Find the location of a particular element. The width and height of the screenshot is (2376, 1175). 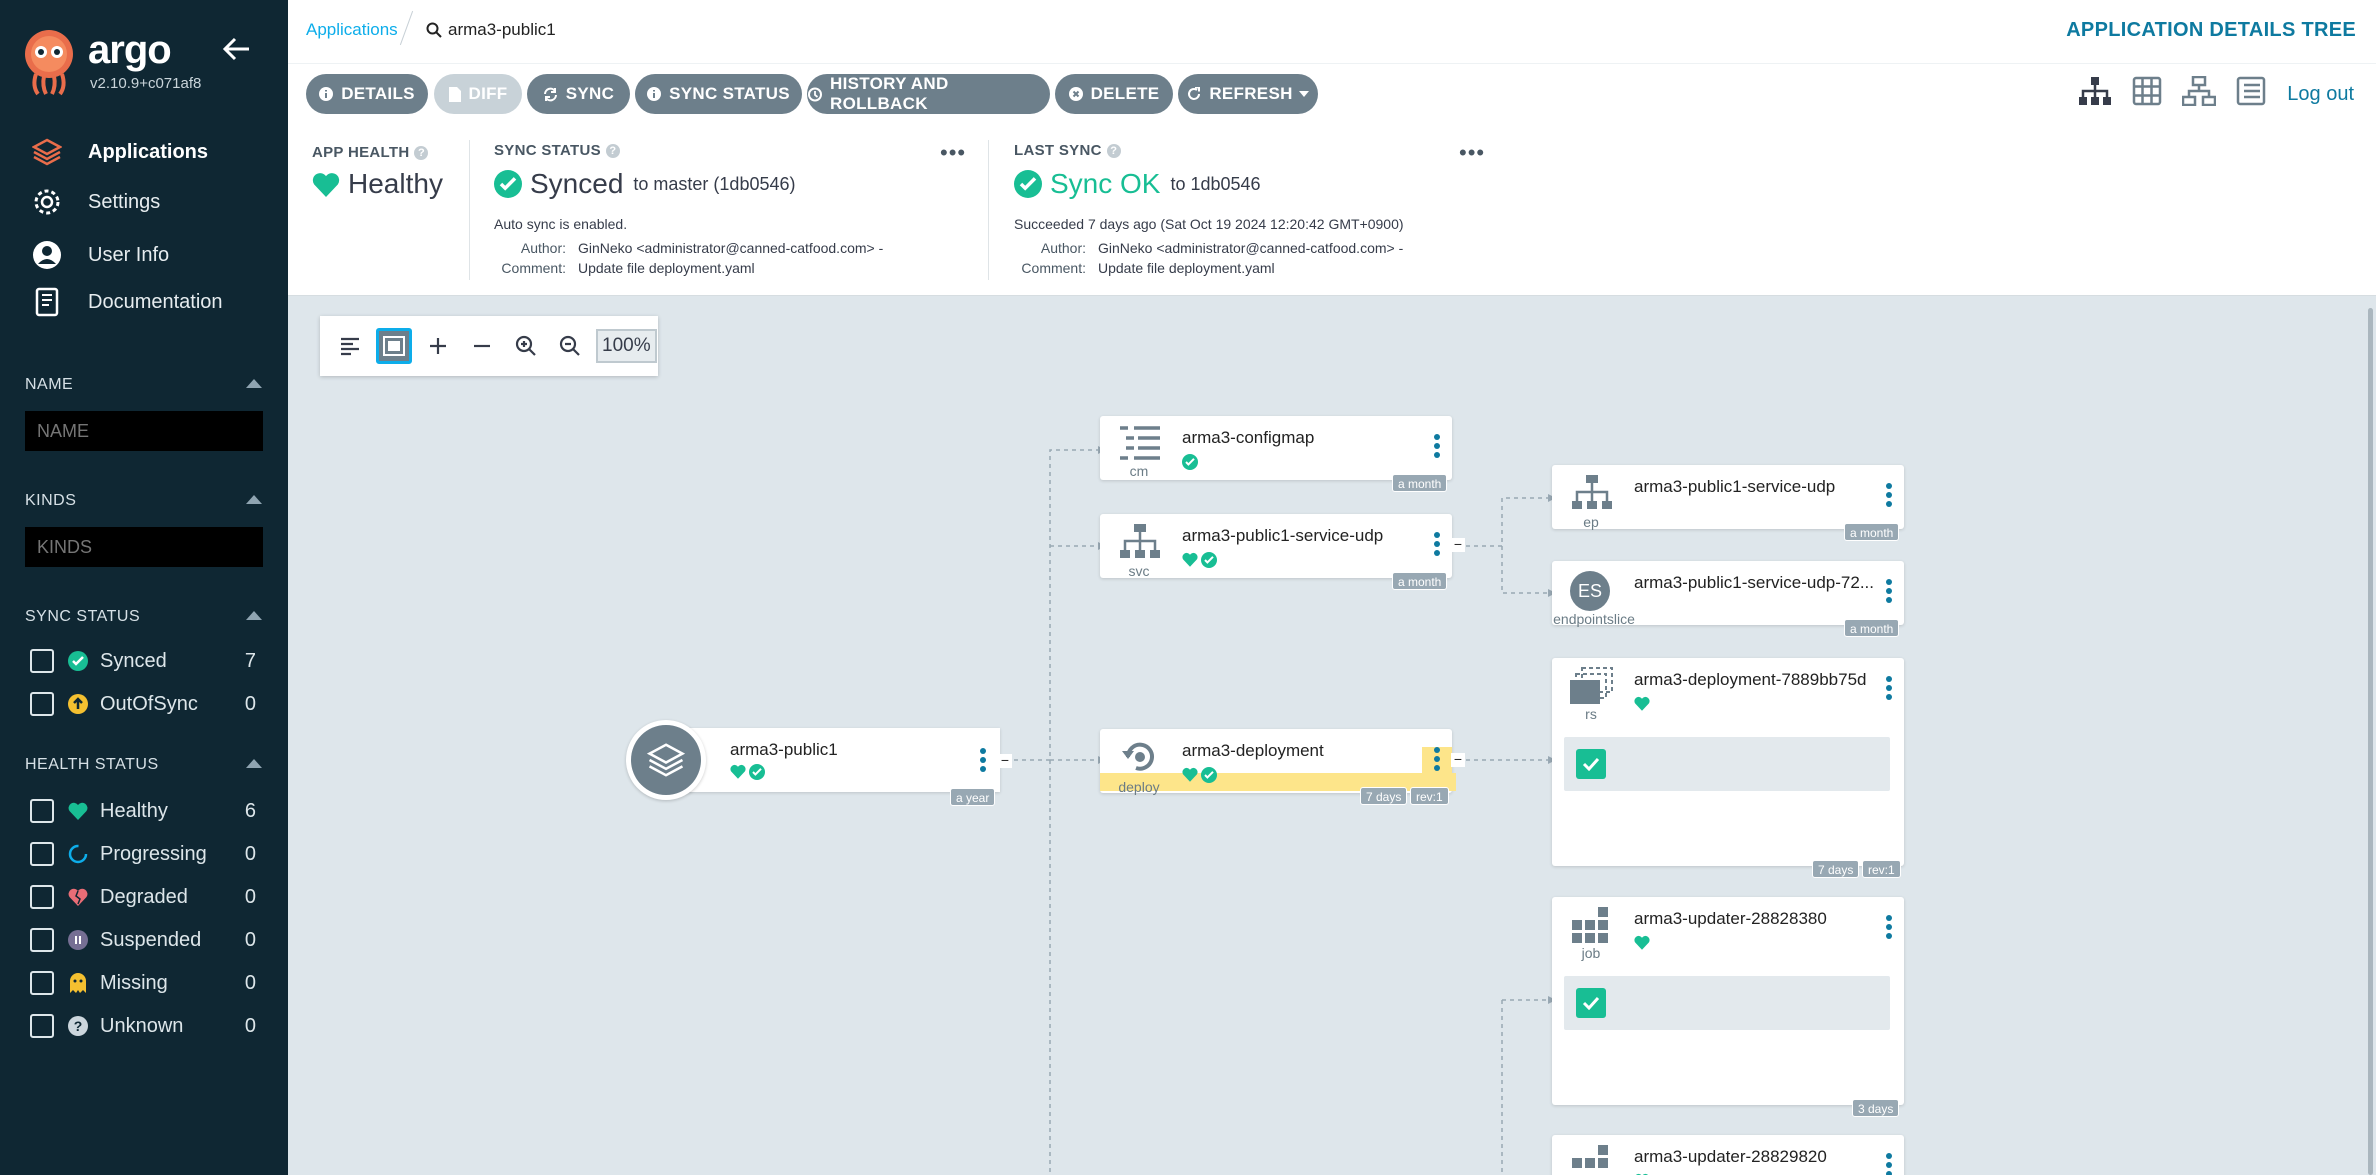

resource-node-job: job arma3-updater-28828380 3 days is located at coordinates (1728, 1007).